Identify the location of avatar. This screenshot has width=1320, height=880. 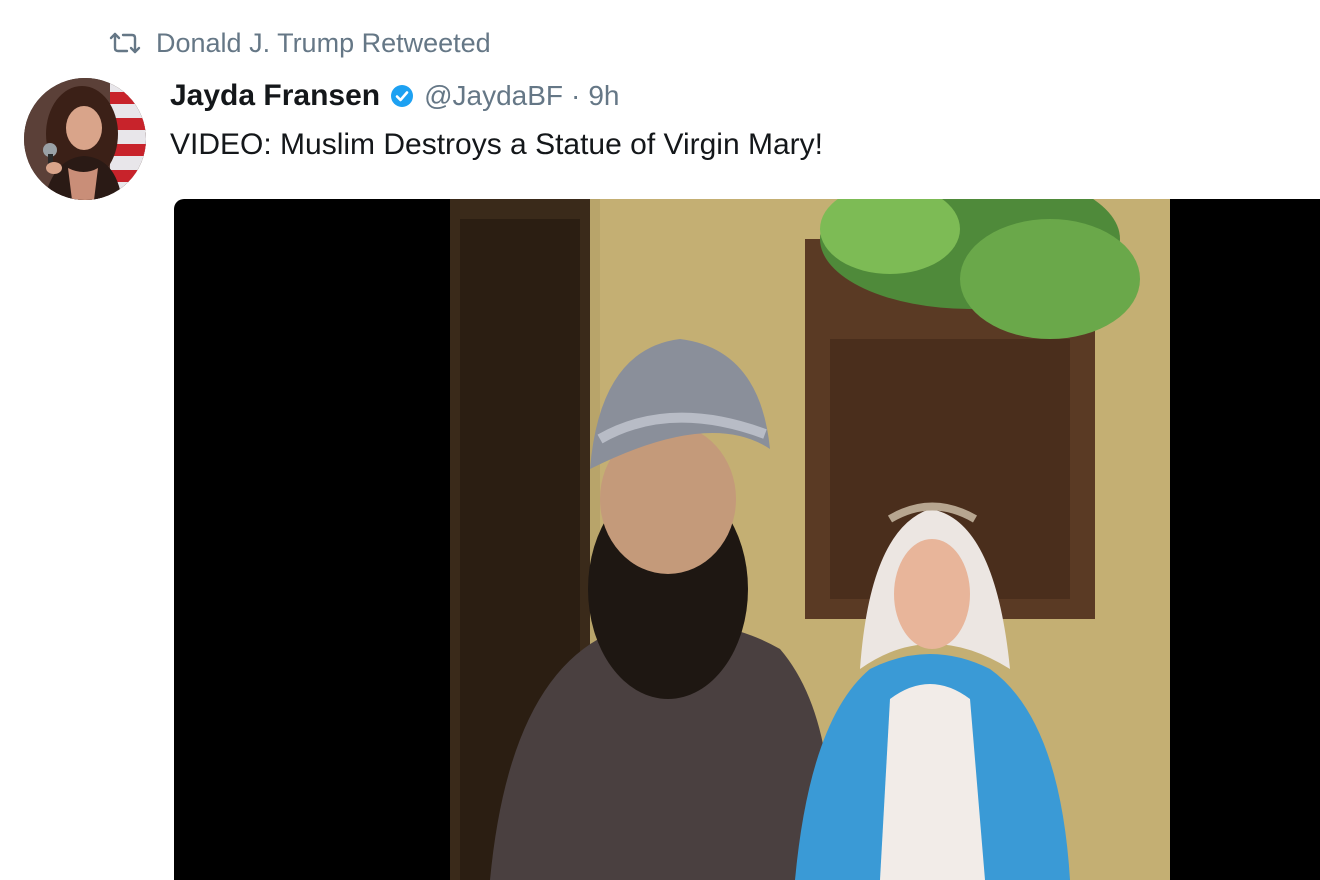
(85, 139).